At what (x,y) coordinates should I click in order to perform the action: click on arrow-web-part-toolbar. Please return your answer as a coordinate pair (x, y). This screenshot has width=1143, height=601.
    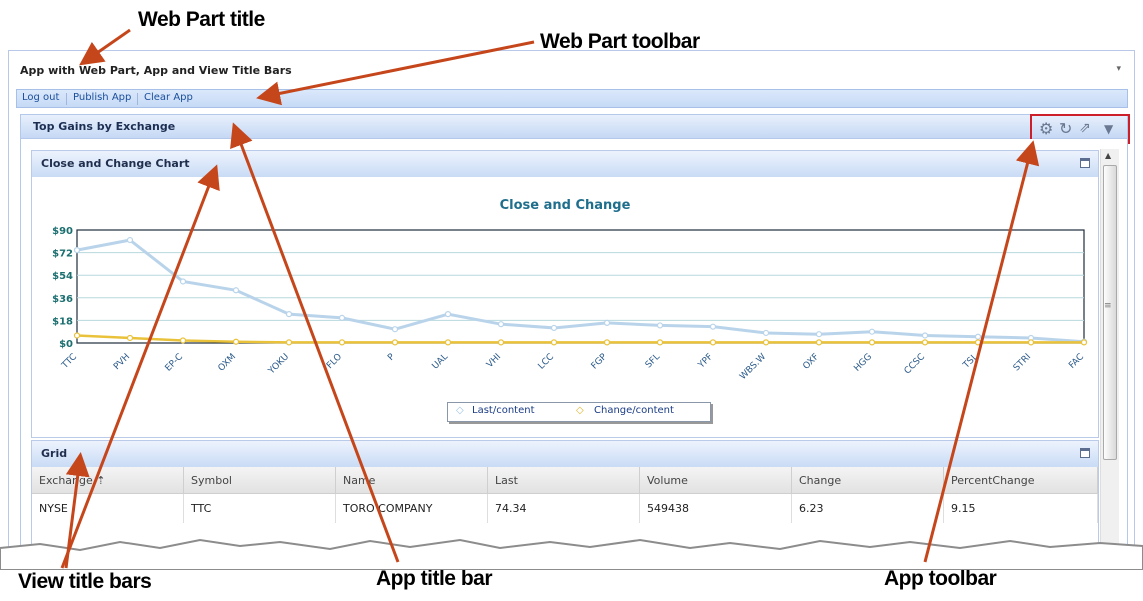
    Looking at the image, I should click on (395, 73).